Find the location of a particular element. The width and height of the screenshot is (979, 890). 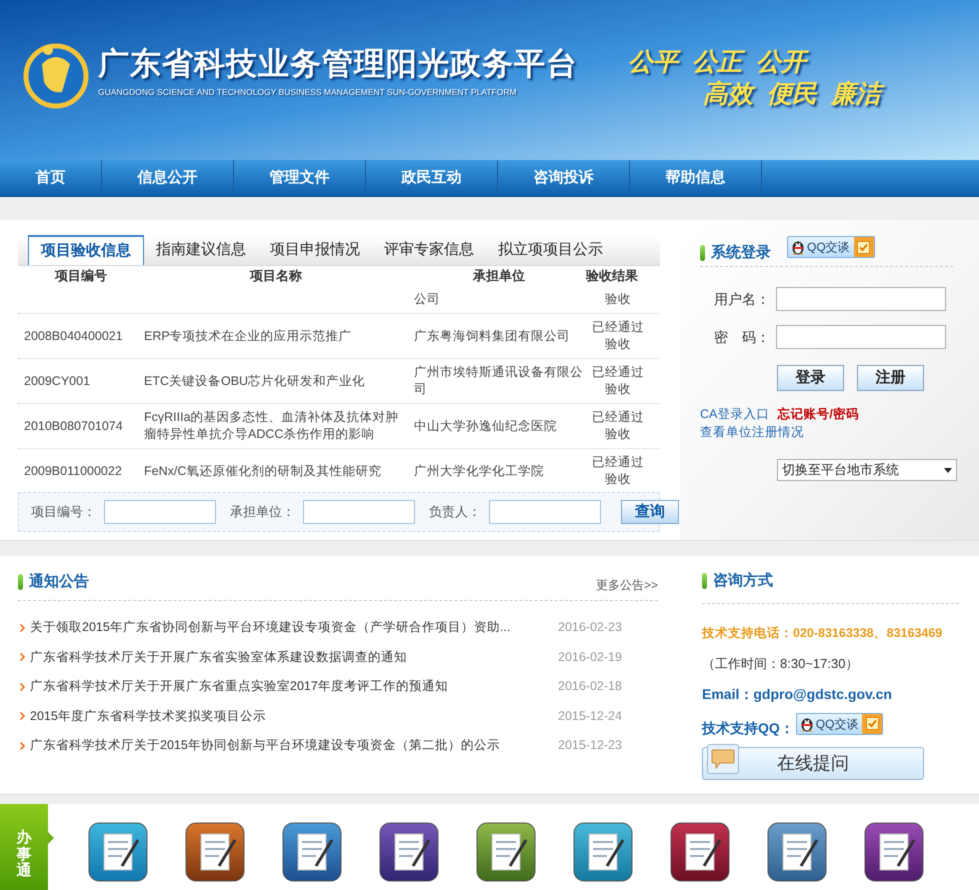

tab-pointer-icon is located at coordinates (51, 838).